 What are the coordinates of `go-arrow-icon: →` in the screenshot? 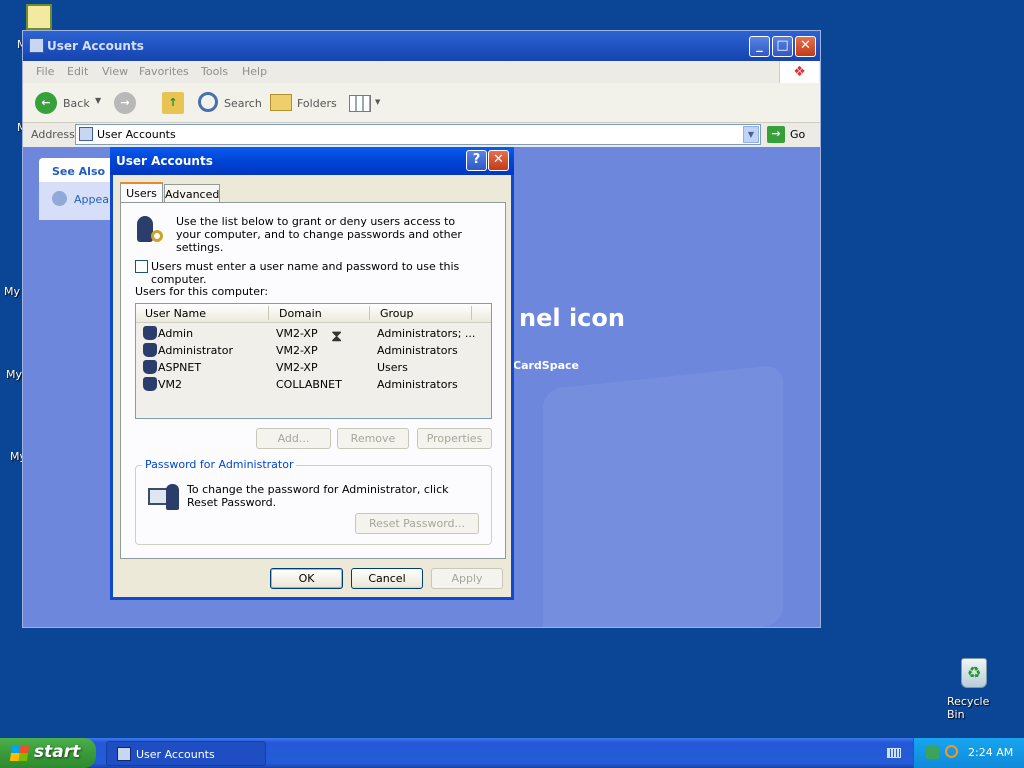 It's located at (776, 134).